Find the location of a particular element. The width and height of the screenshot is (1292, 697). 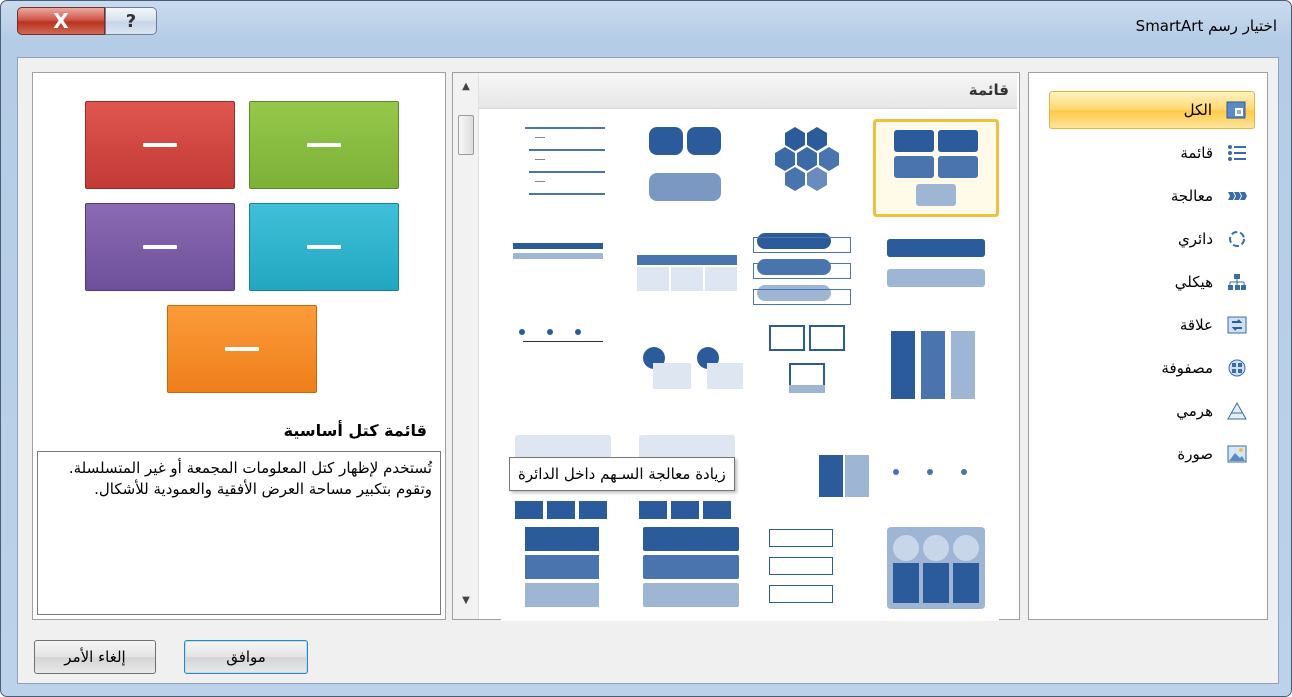

layout-tooltip: زيادة معالجة السـهم داخل الدائرة is located at coordinates (622, 474).